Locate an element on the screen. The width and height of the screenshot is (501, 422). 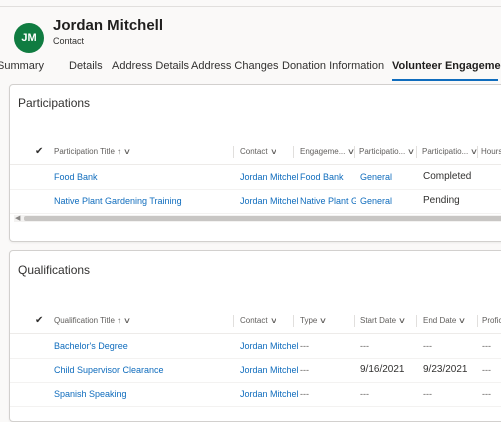
qualification-title-link: Bachelor's Degree is located at coordinates (139, 346).